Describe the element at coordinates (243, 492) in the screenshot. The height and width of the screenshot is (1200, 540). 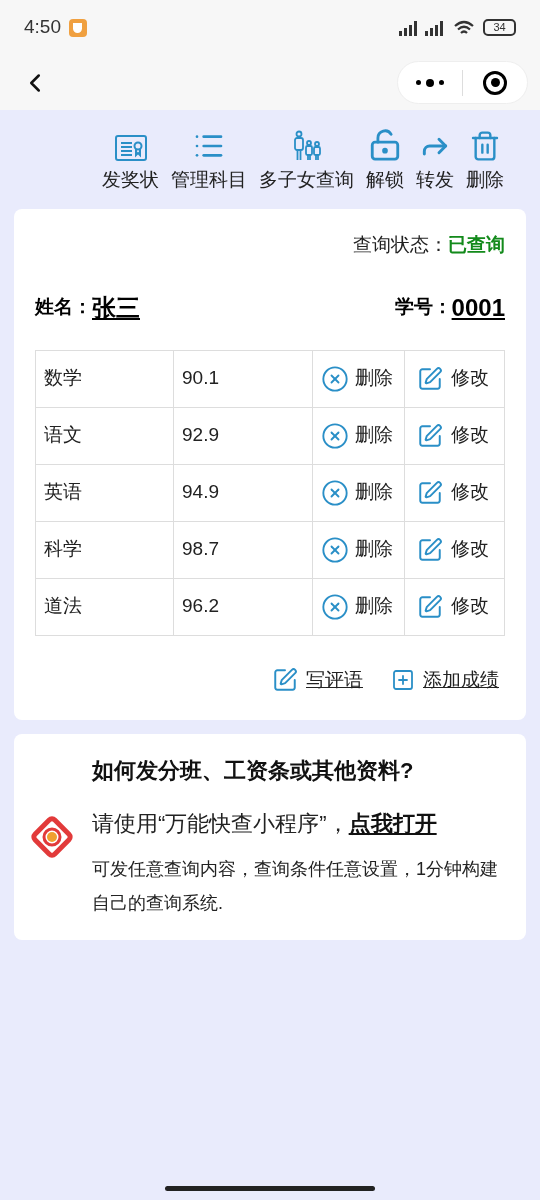
I see `score-cell: 94.9` at that location.